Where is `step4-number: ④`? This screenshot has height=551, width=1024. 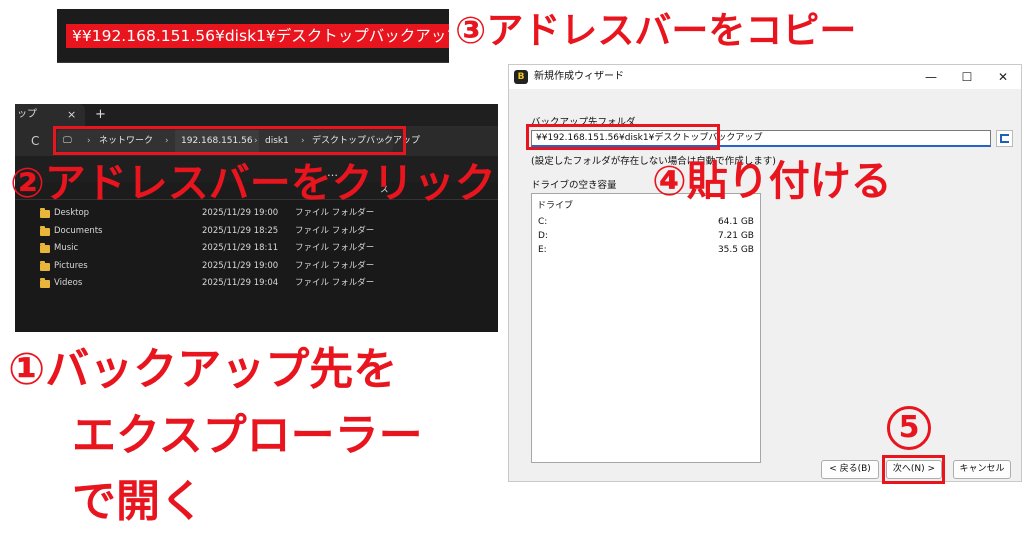 step4-number: ④ is located at coordinates (669, 181).